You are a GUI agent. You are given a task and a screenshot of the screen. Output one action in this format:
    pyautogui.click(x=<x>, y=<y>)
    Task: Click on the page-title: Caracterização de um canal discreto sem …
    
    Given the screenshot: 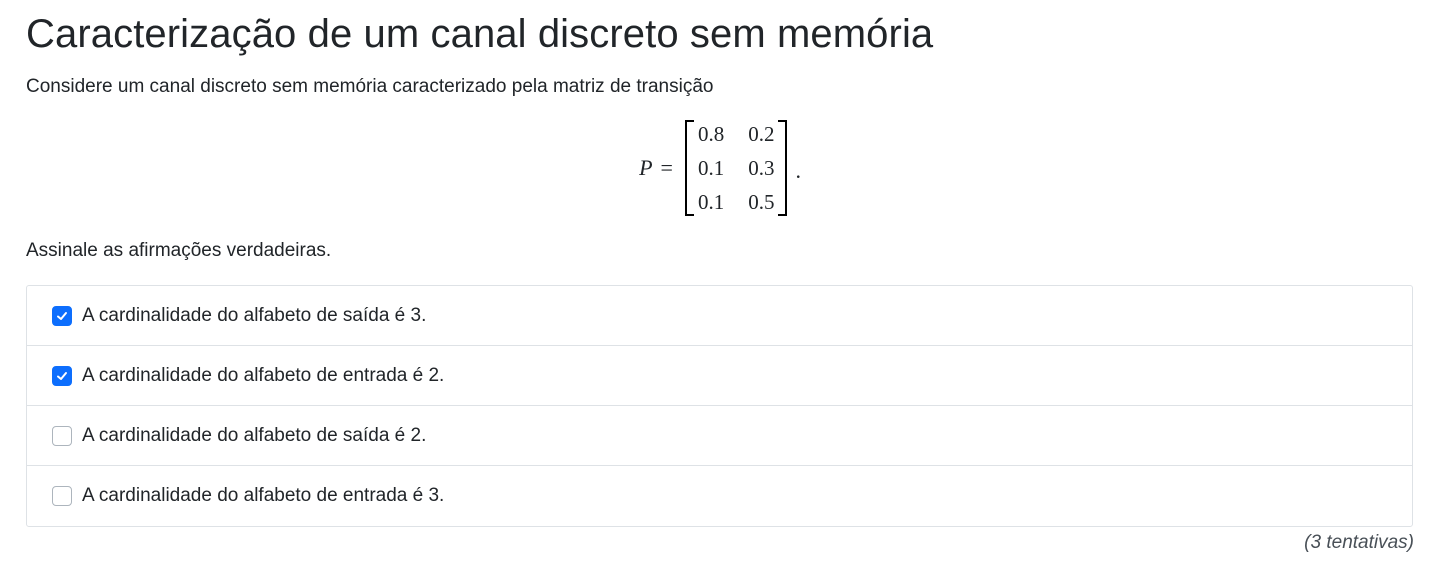 What is the action you would take?
    pyautogui.click(x=480, y=34)
    